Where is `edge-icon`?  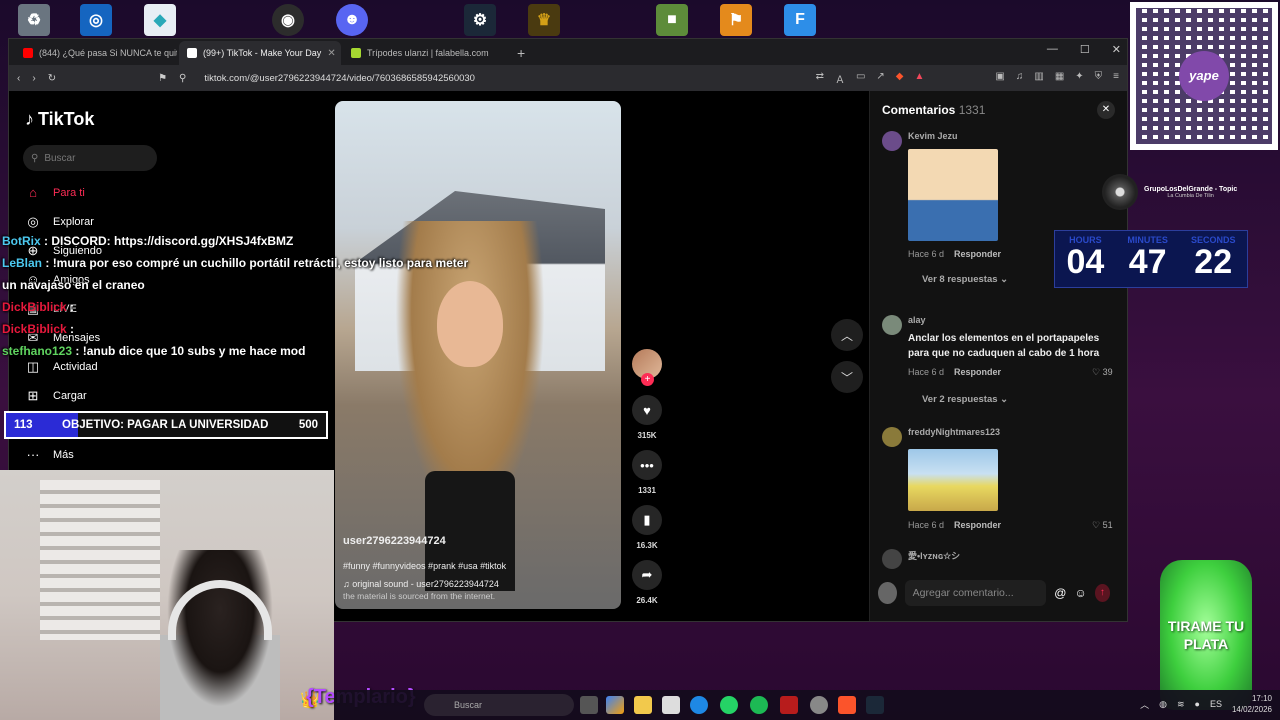 edge-icon is located at coordinates (699, 705).